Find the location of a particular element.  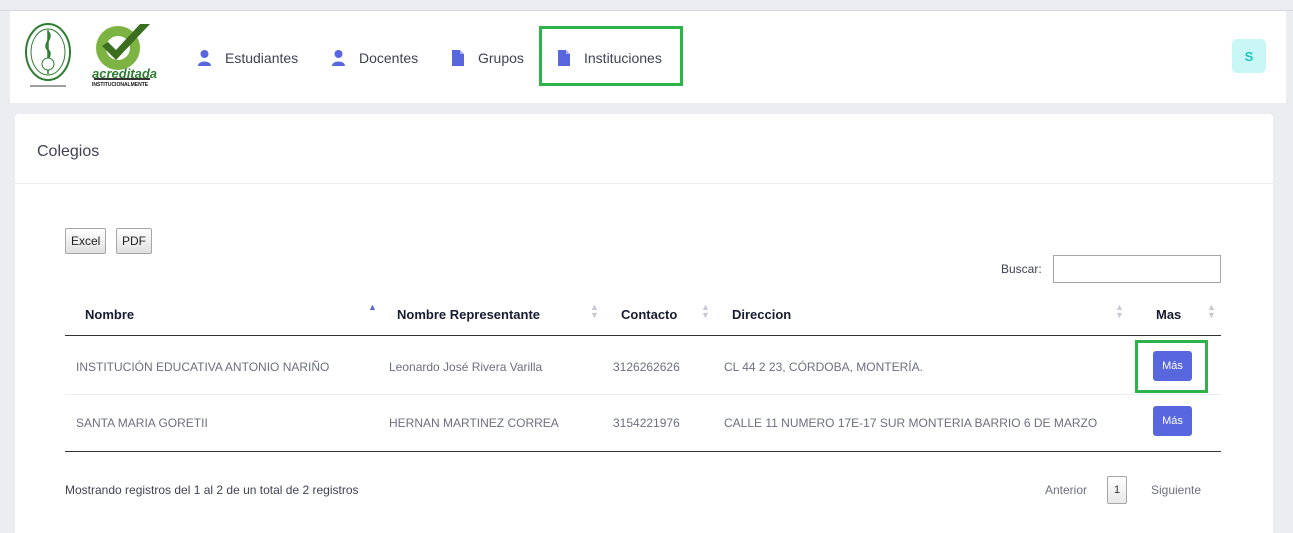

table-bottom-divider is located at coordinates (643, 451).